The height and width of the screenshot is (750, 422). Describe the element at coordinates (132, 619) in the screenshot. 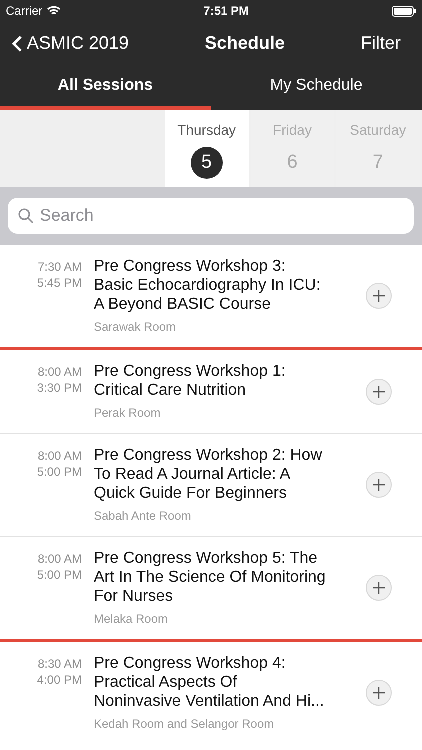

I see `room-label: Melaka Room` at that location.